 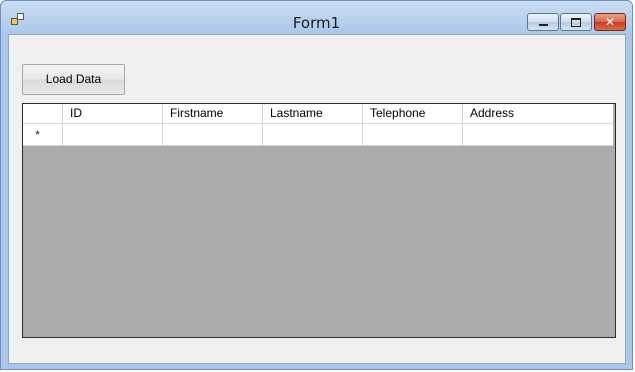 What do you see at coordinates (43, 135) in the screenshot?
I see `new-row-marker: *` at bounding box center [43, 135].